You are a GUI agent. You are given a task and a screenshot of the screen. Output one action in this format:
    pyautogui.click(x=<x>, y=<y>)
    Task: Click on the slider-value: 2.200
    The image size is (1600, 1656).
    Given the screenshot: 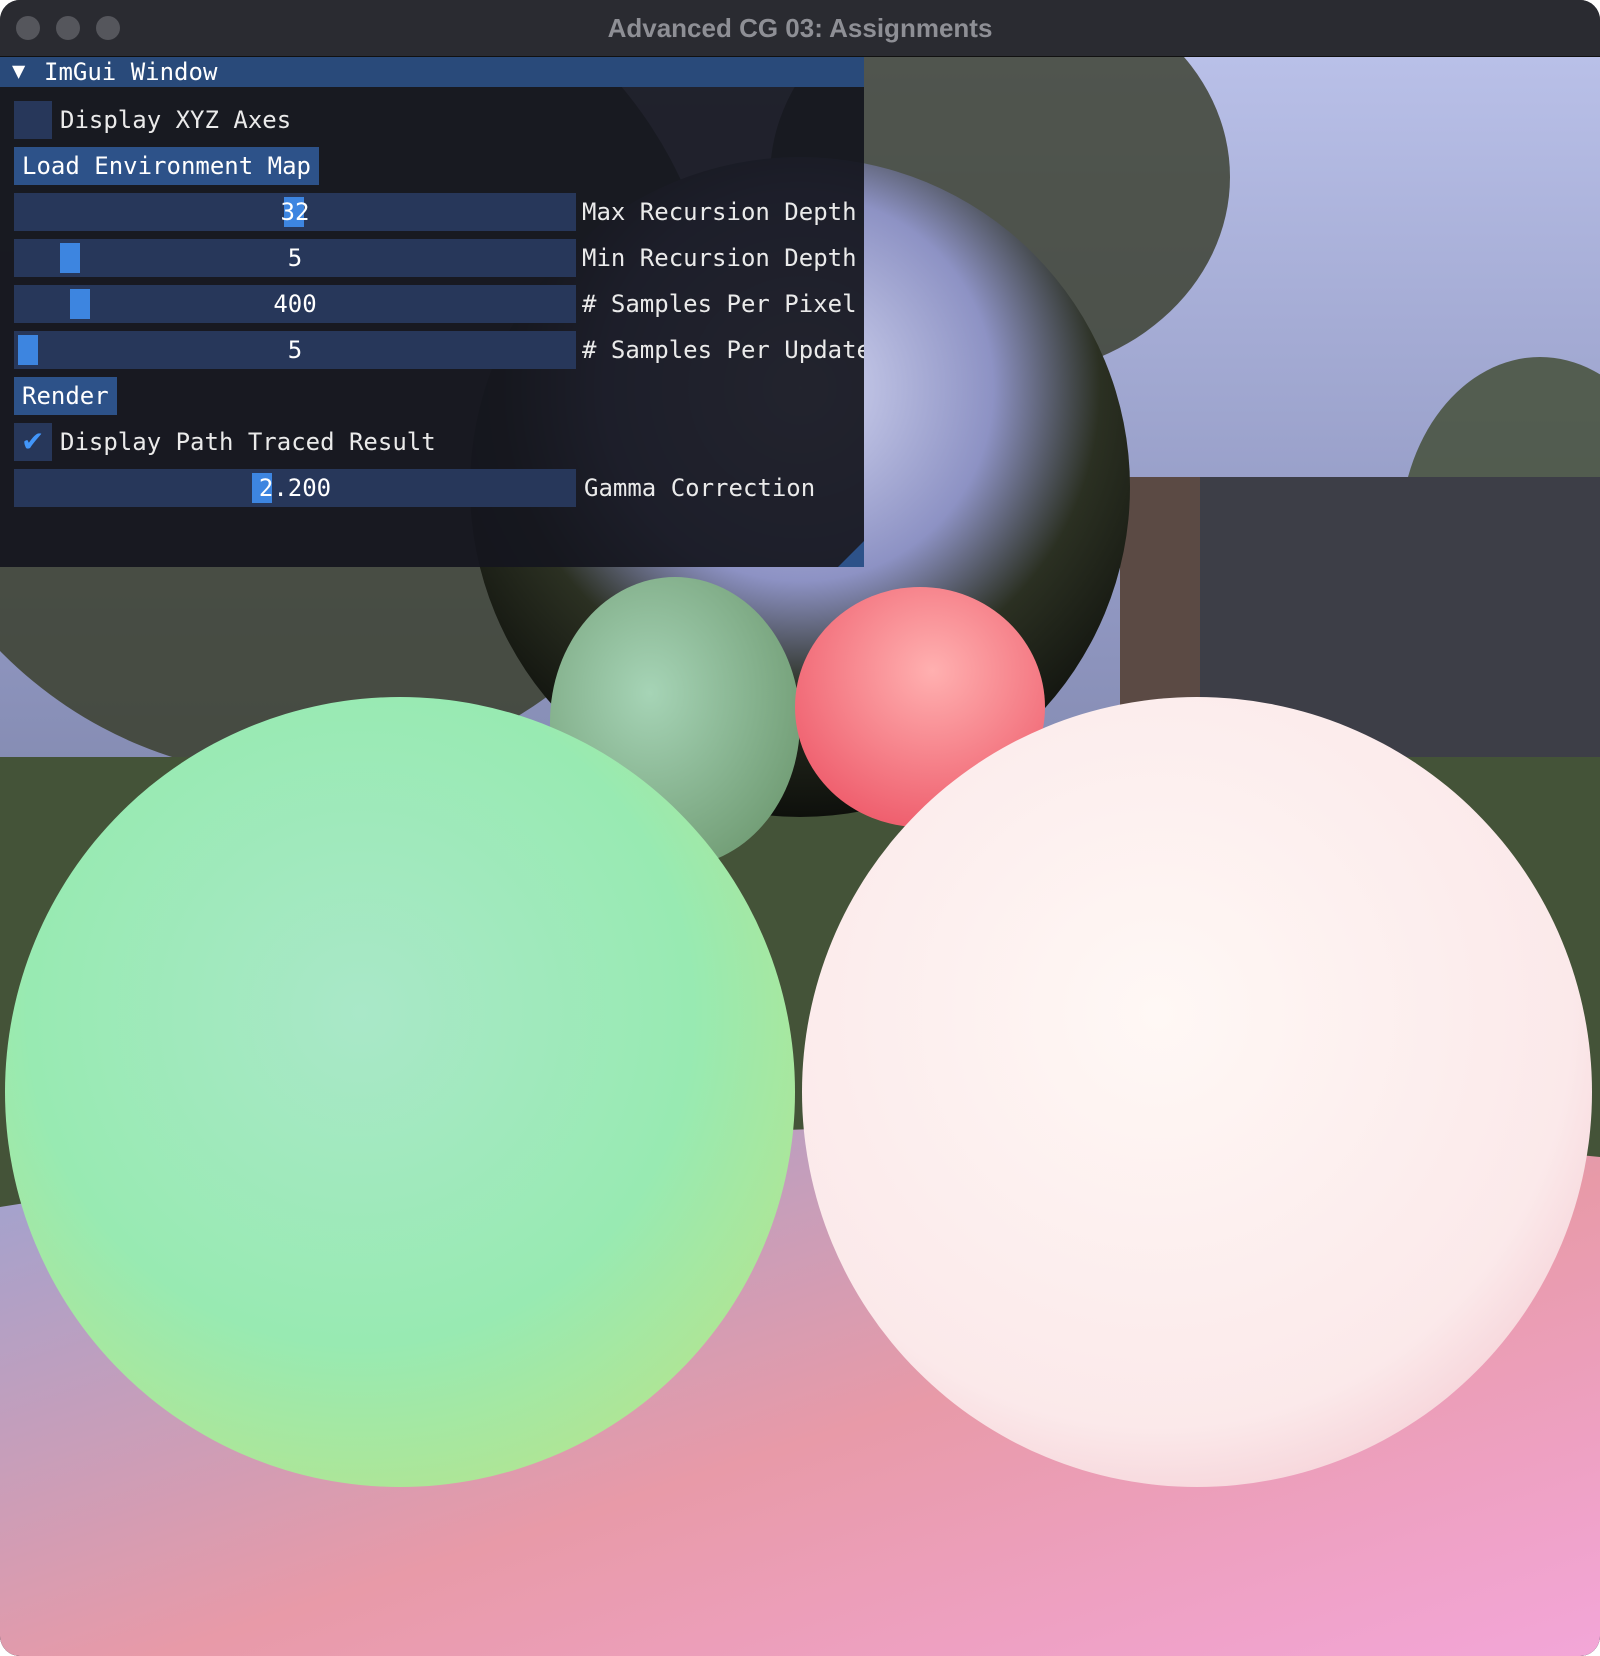 What is the action you would take?
    pyautogui.click(x=295, y=488)
    